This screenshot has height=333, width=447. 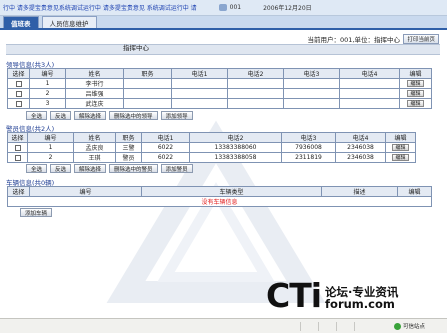 What do you see at coordinates (136, 48) in the screenshot?
I see `unit-title: 指挥中心` at bounding box center [136, 48].